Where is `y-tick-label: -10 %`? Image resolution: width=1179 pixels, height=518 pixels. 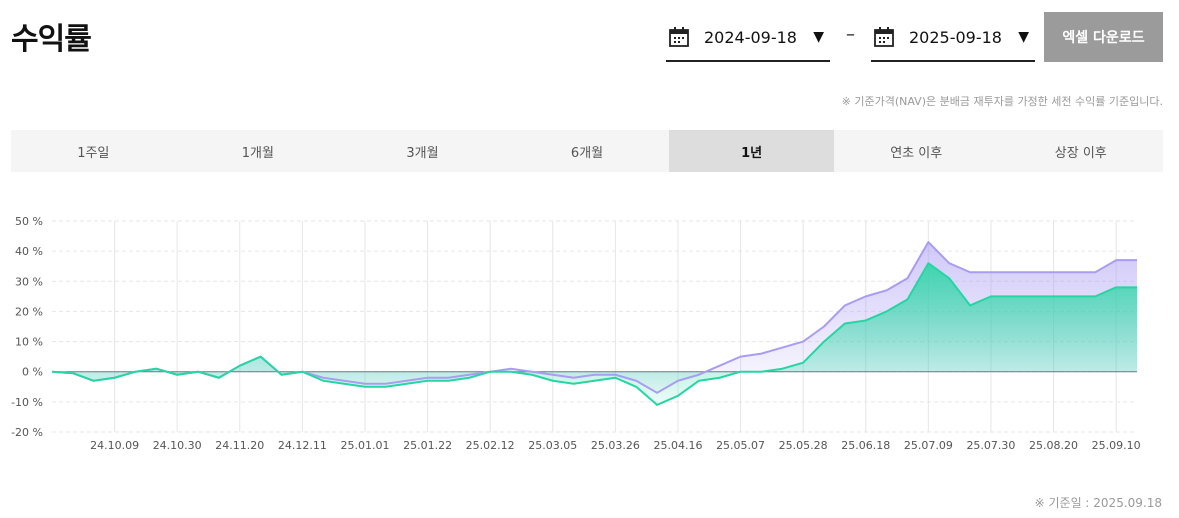
y-tick-label: -10 % is located at coordinates (27, 402).